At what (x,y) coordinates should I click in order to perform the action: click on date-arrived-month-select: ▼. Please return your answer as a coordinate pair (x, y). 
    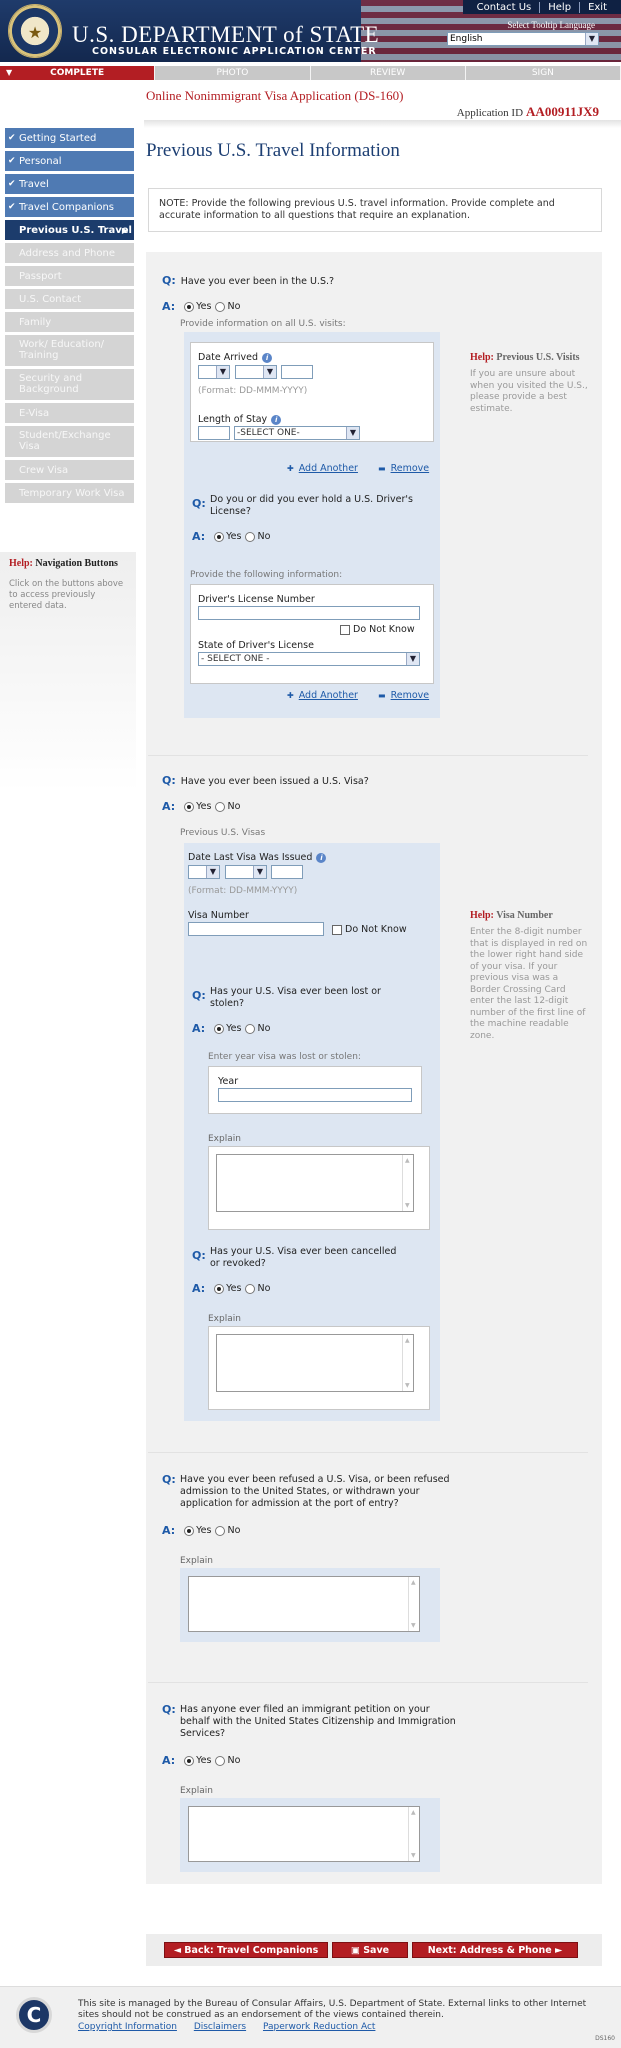
    Looking at the image, I should click on (256, 372).